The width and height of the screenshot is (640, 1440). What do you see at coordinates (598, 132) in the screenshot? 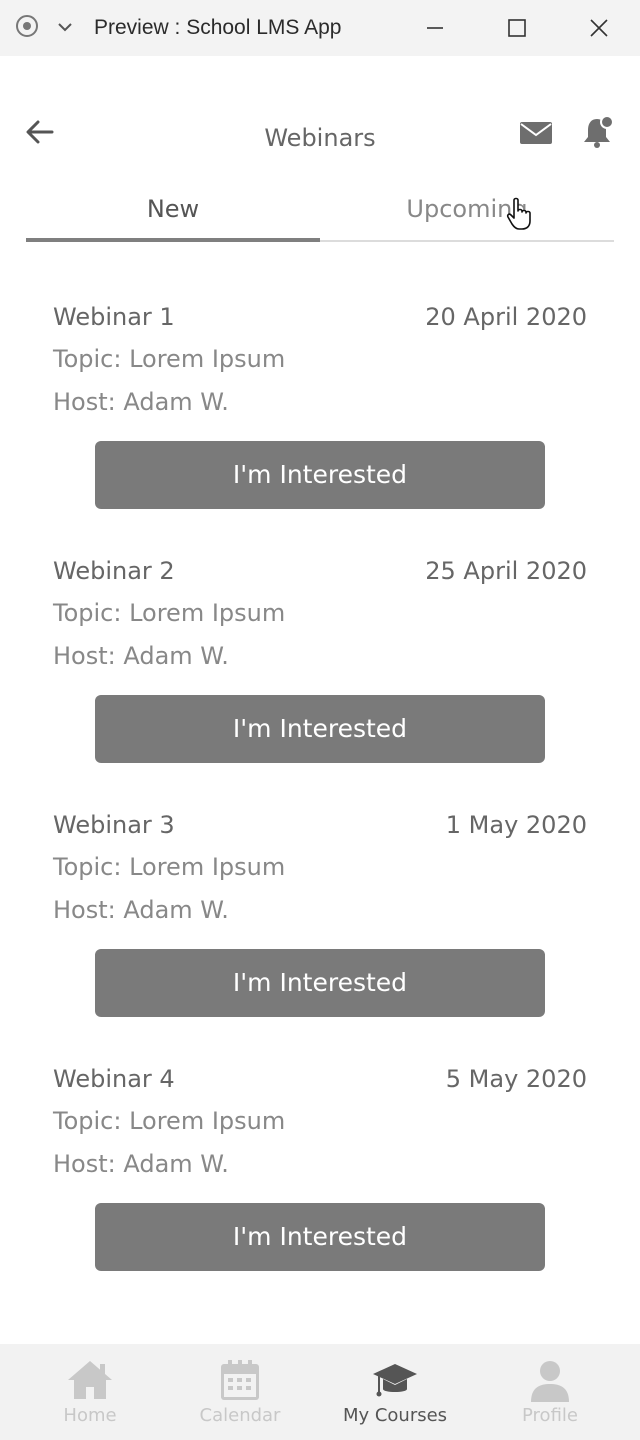
I see `notification-bell-icon` at bounding box center [598, 132].